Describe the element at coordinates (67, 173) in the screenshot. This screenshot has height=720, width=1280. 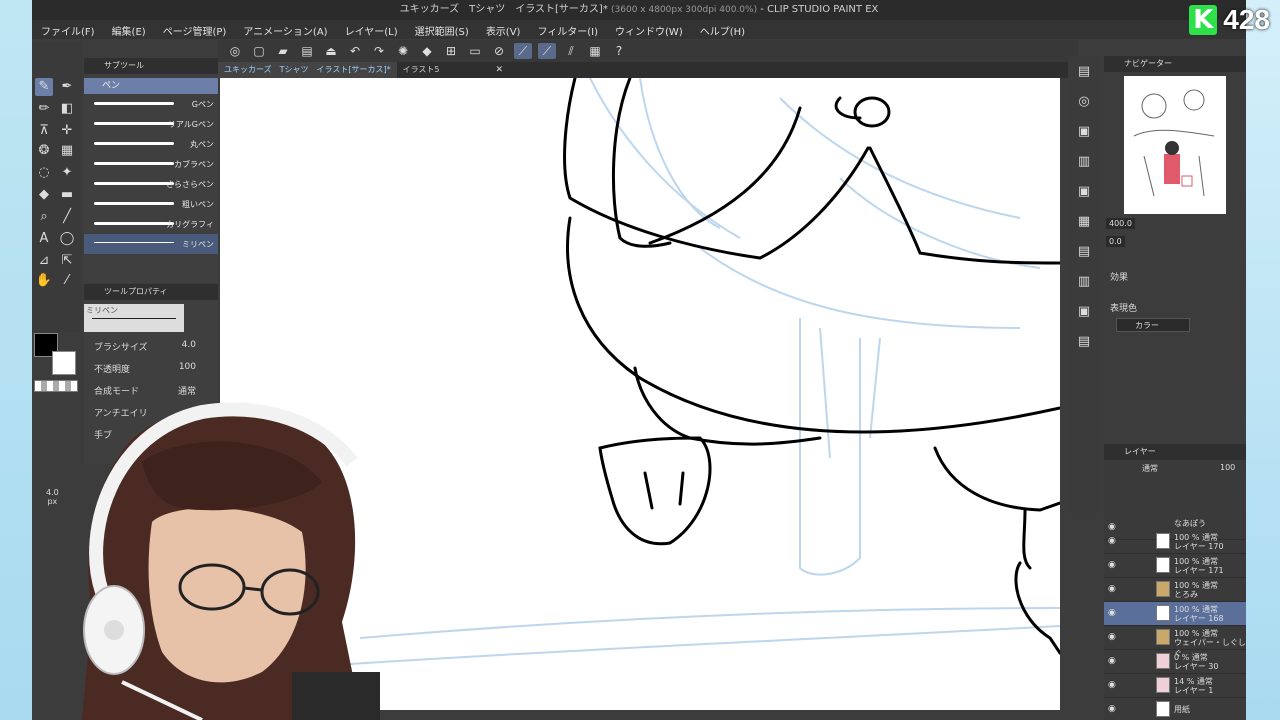
I see `magic-wand-icon: ✦` at that location.